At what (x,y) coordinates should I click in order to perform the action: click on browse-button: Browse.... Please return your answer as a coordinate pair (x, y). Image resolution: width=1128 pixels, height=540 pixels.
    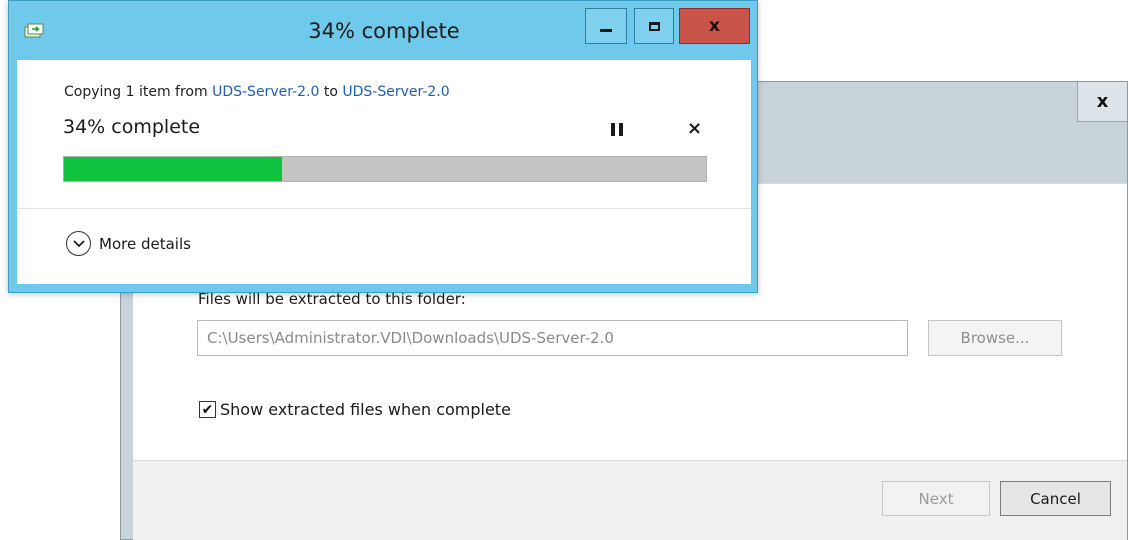
    Looking at the image, I should click on (995, 338).